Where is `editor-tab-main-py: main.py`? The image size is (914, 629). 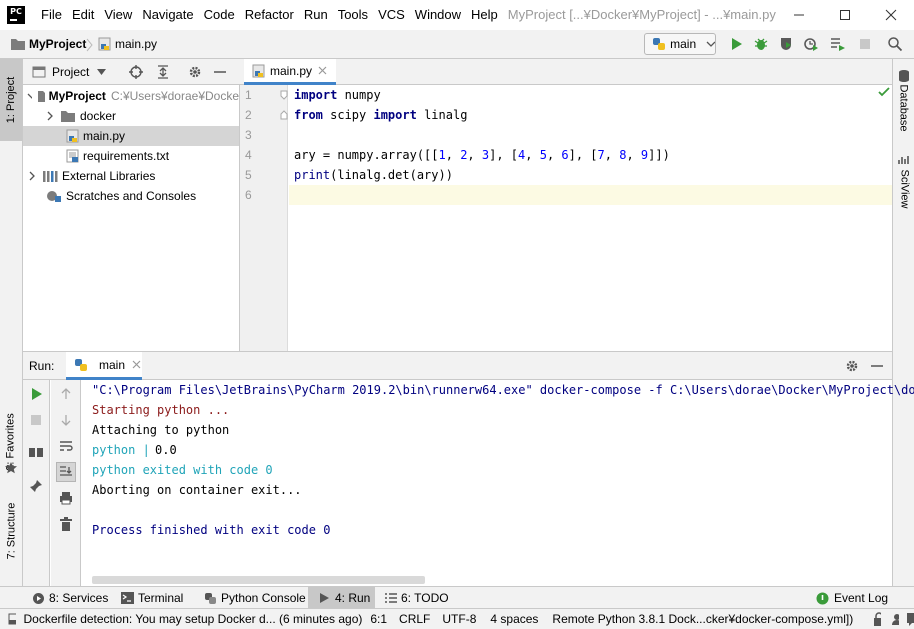 editor-tab-main-py: main.py is located at coordinates (290, 72).